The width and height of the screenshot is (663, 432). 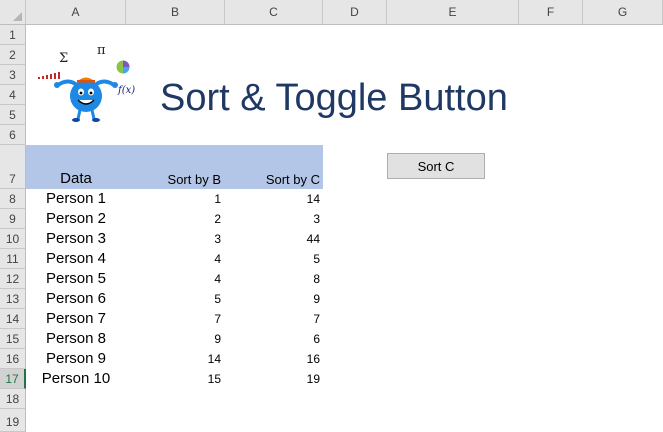 I want to click on row-header: 7, so click(x=13, y=167).